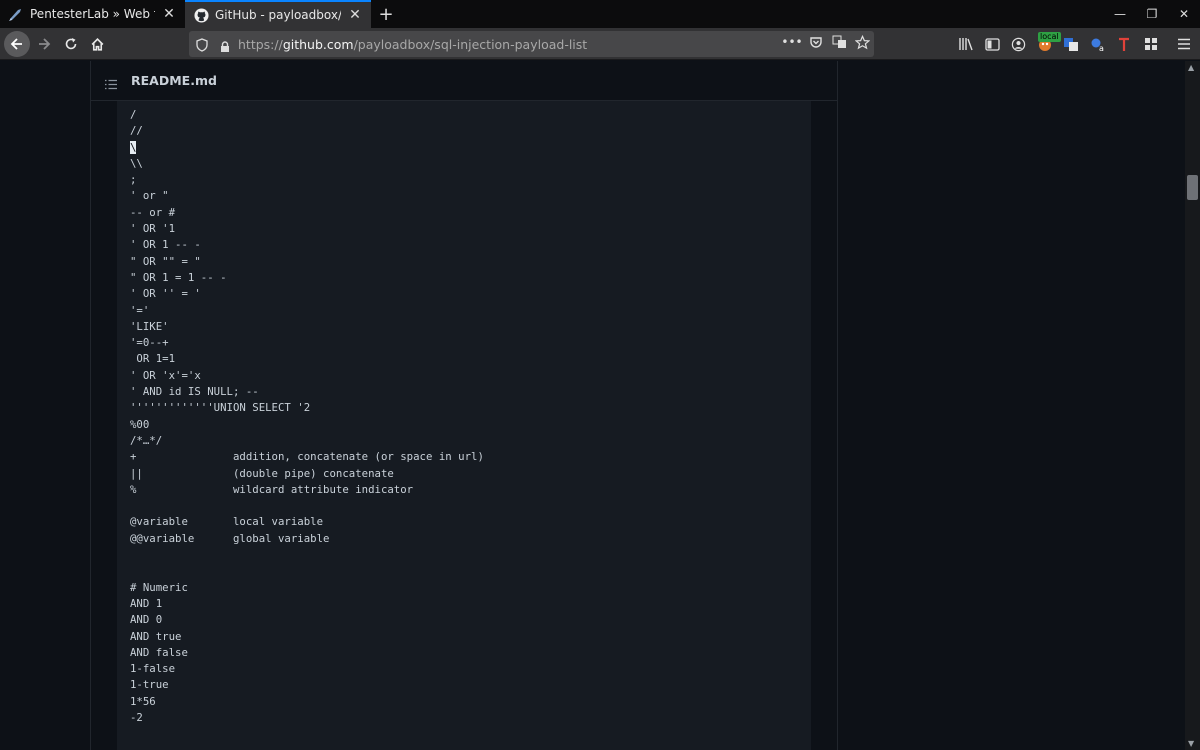 Image resolution: width=1200 pixels, height=750 pixels. I want to click on pocket-icon, so click(816, 42).